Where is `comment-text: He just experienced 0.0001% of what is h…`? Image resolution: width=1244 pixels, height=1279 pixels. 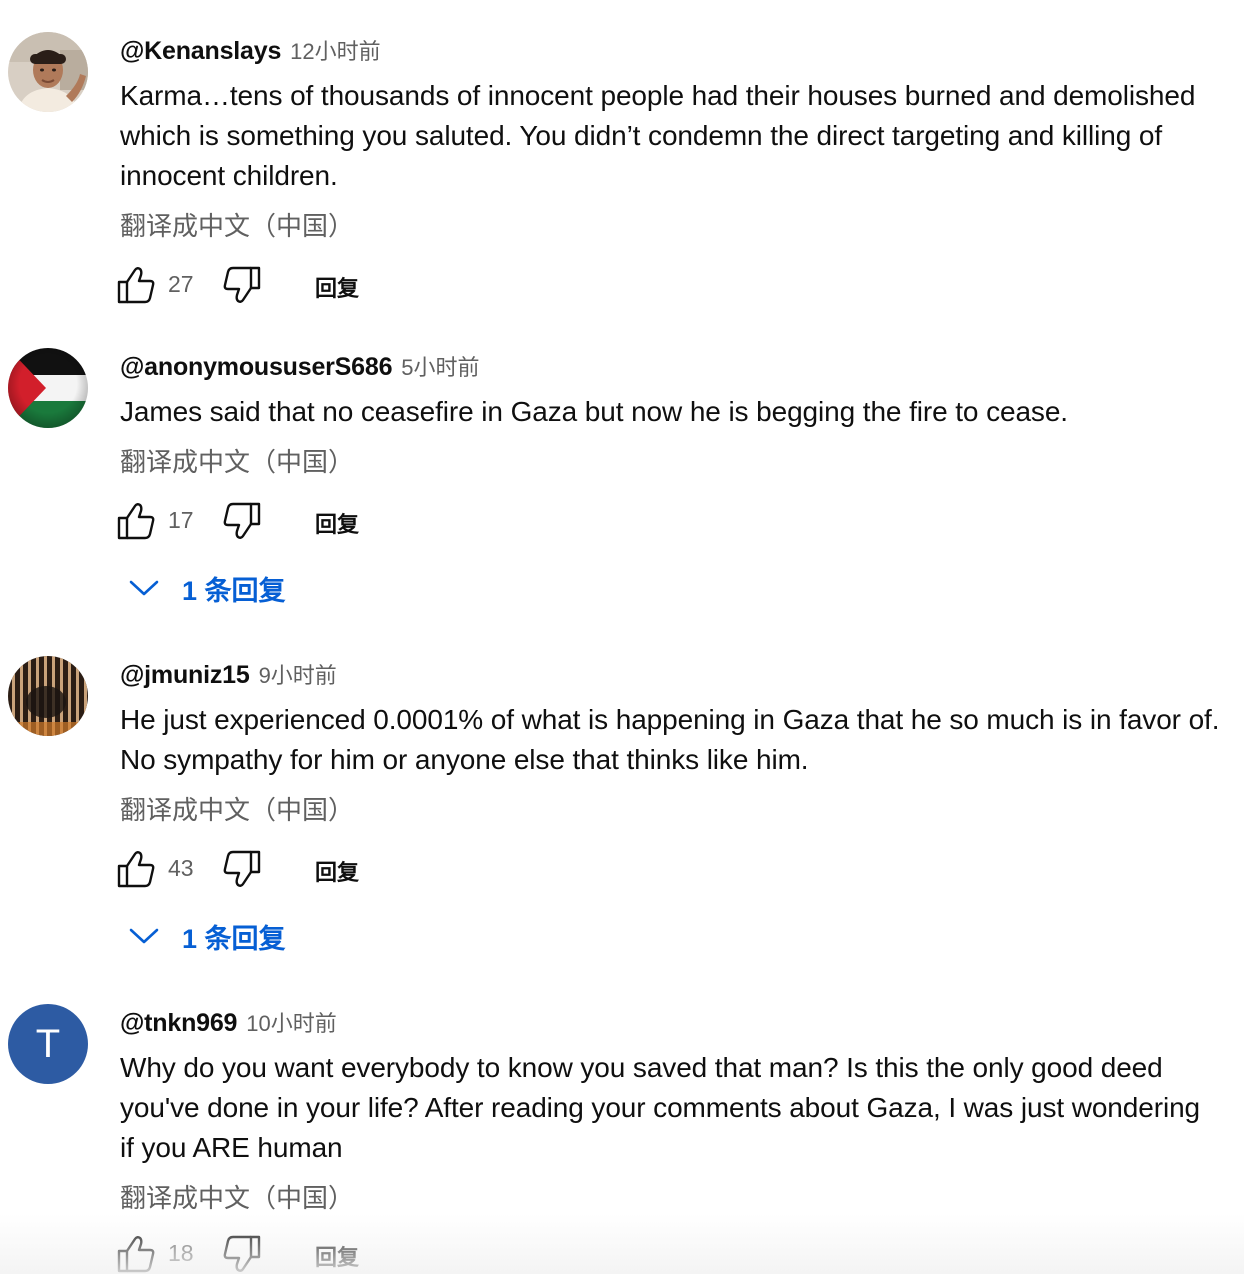 comment-text: He just experienced 0.0001% of what is h… is located at coordinates (670, 739).